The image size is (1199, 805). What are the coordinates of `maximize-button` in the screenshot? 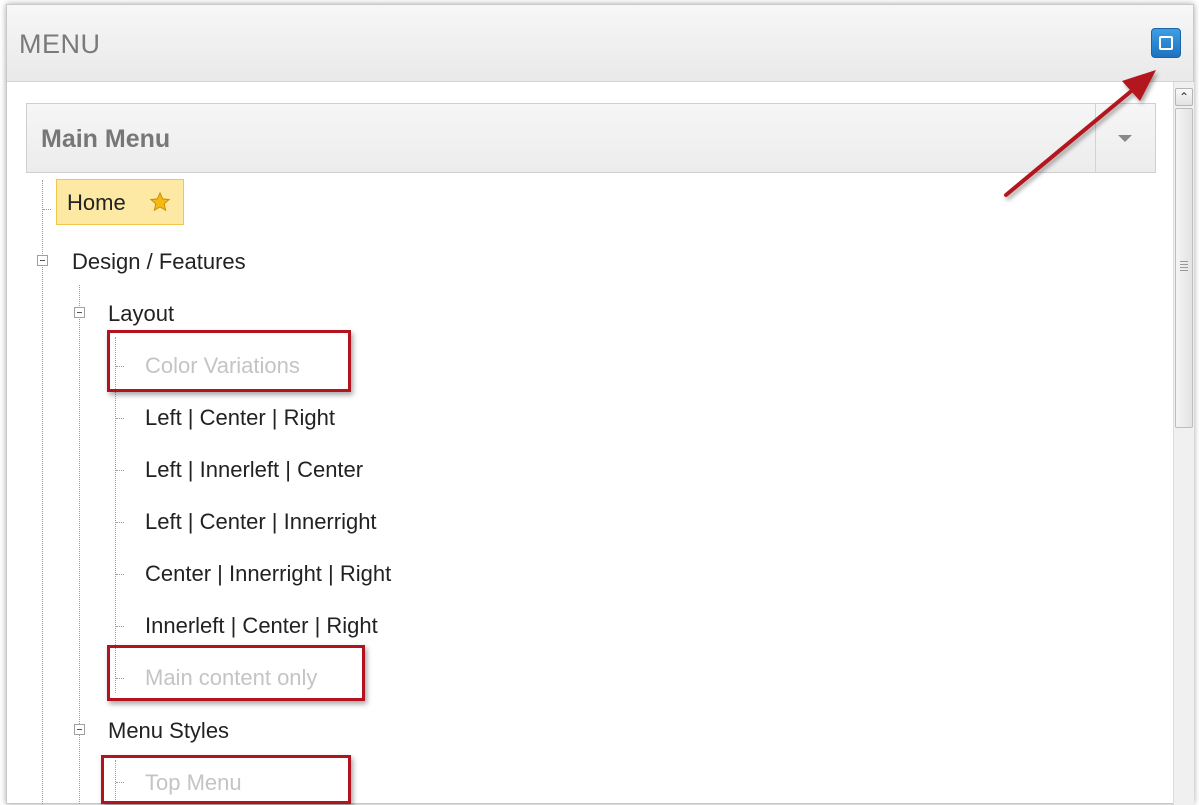 It's located at (1166, 43).